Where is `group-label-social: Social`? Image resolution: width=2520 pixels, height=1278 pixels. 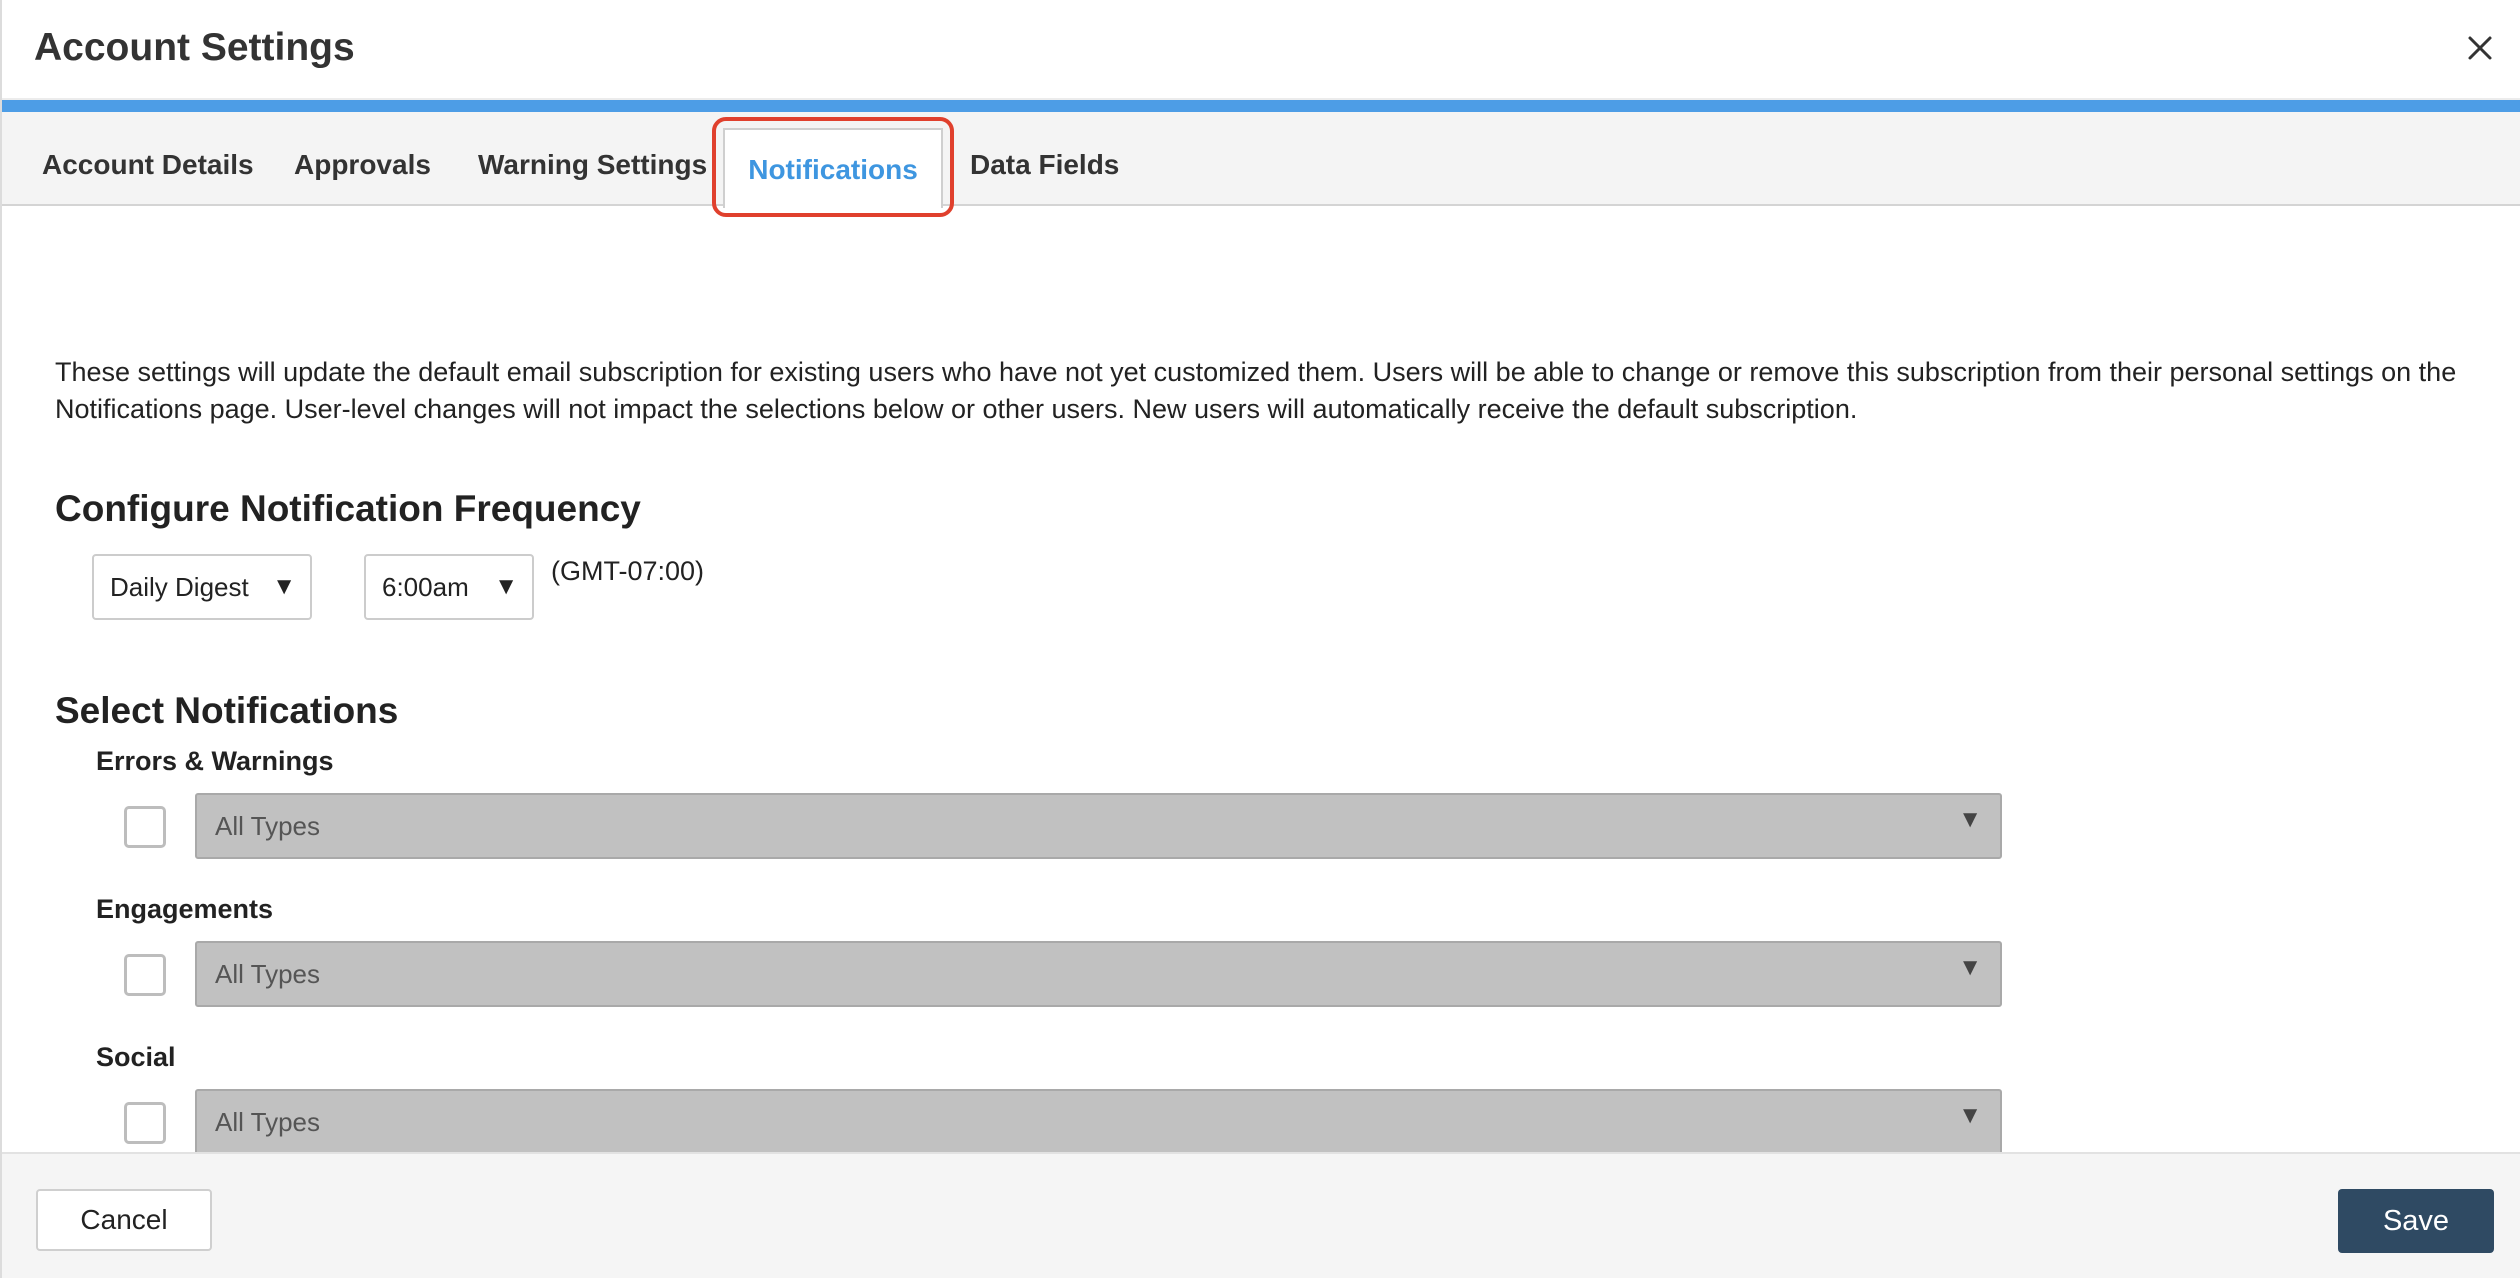 group-label-social: Social is located at coordinates (136, 1057).